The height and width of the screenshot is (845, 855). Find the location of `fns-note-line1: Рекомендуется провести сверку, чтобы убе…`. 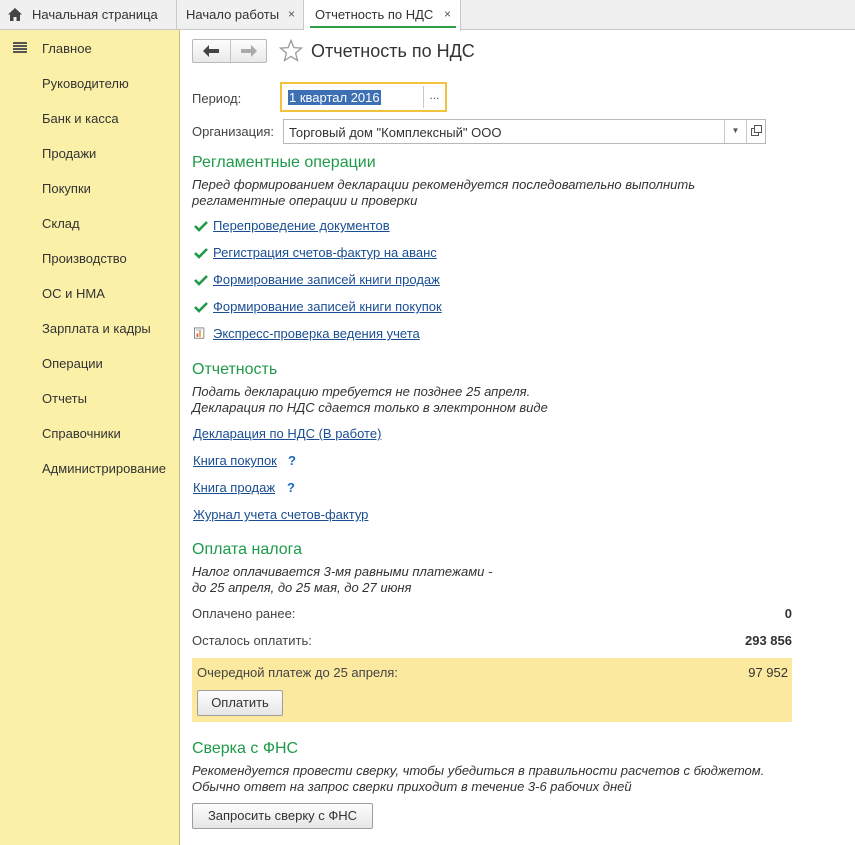

fns-note-line1: Рекомендуется провести сверку, чтобы убе… is located at coordinates (478, 770).